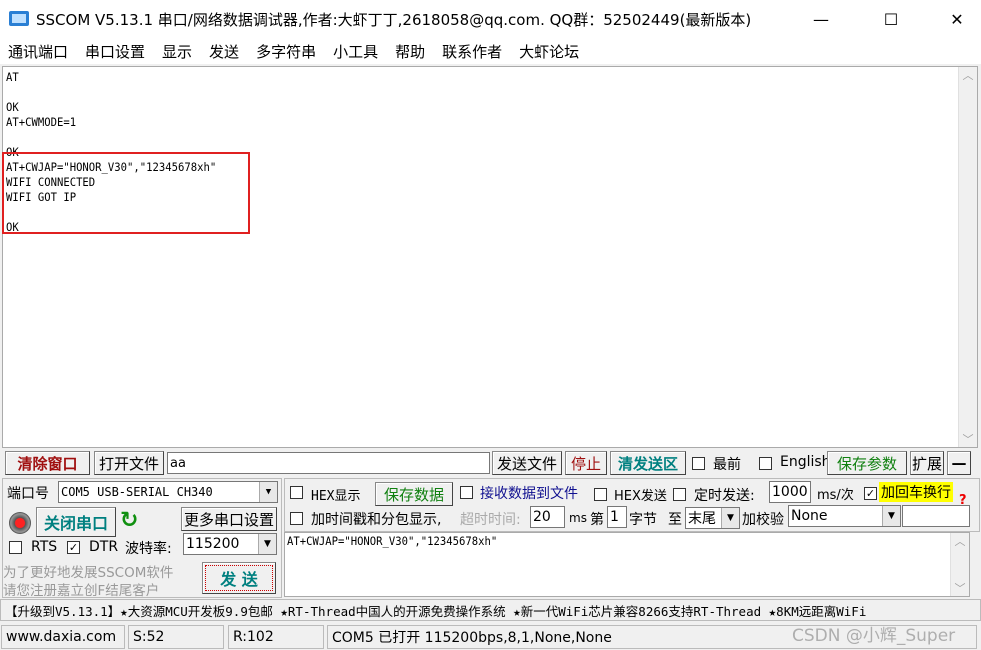 Image resolution: width=981 pixels, height=650 pixels. I want to click on baud-select: 115200 ▼, so click(230, 544).